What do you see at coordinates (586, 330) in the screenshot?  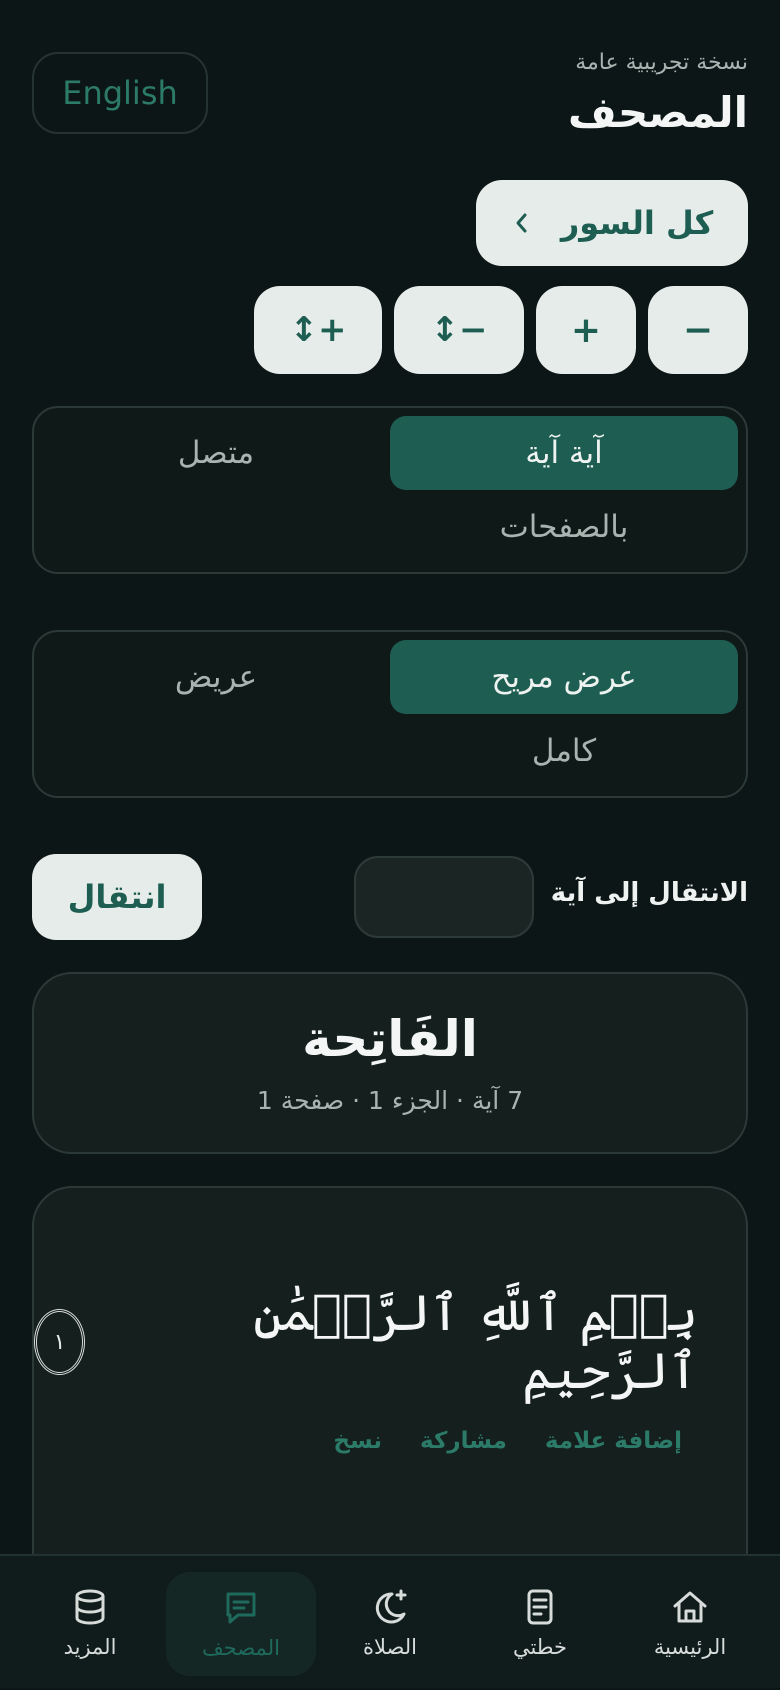 I see `font-increase-button: +` at bounding box center [586, 330].